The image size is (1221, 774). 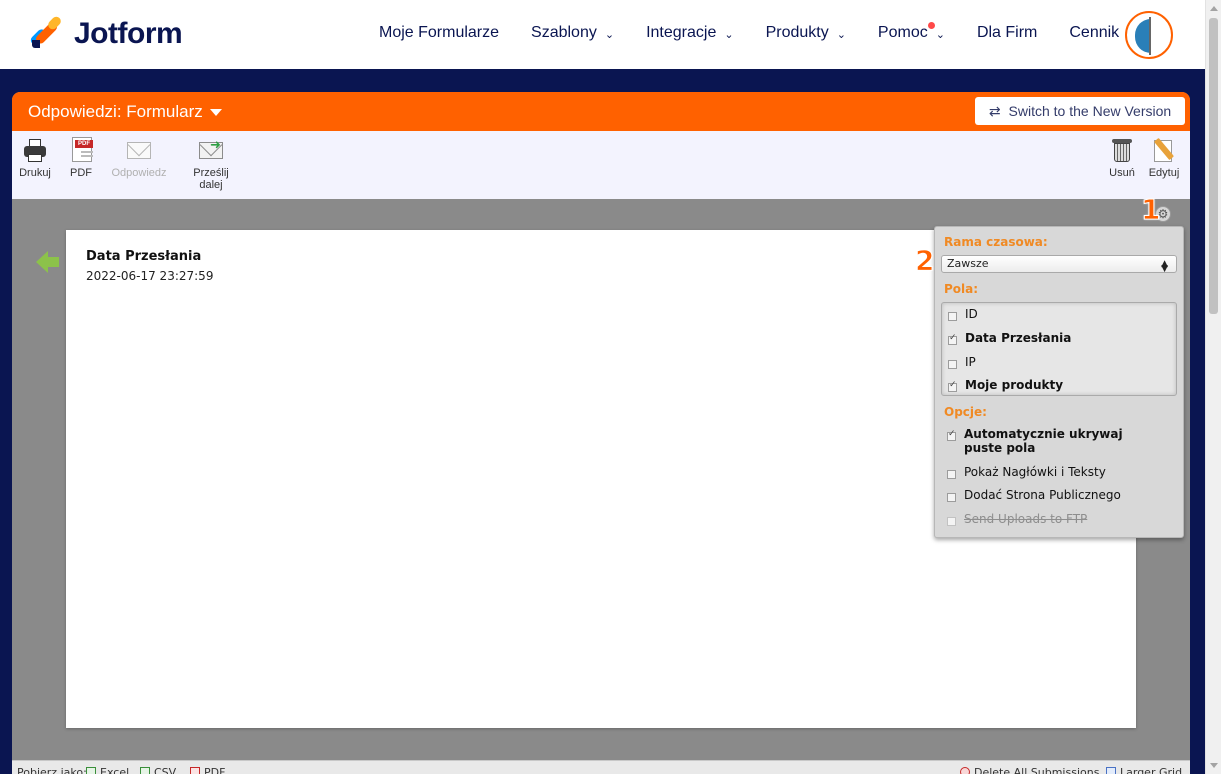 I want to click on forward-button: ➜ Prześlij dalej, so click(x=211, y=164).